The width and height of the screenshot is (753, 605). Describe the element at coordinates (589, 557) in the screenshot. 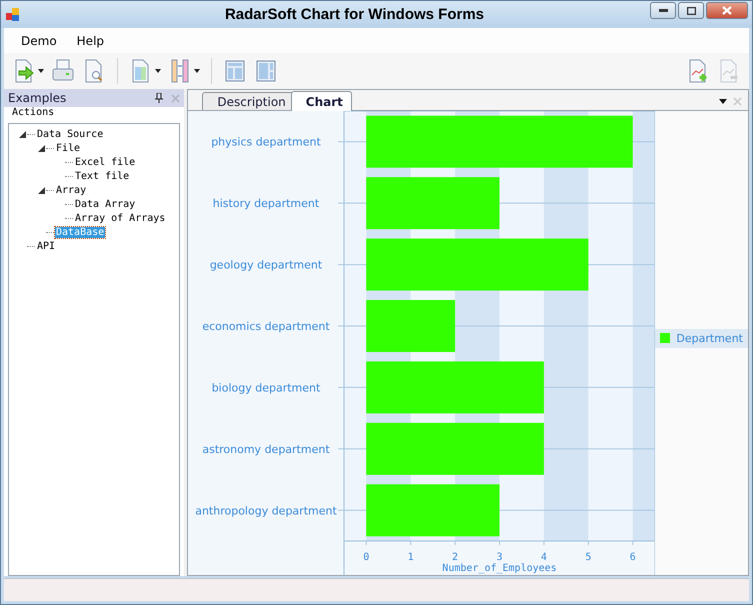

I see `axis-tick-label: 5` at that location.